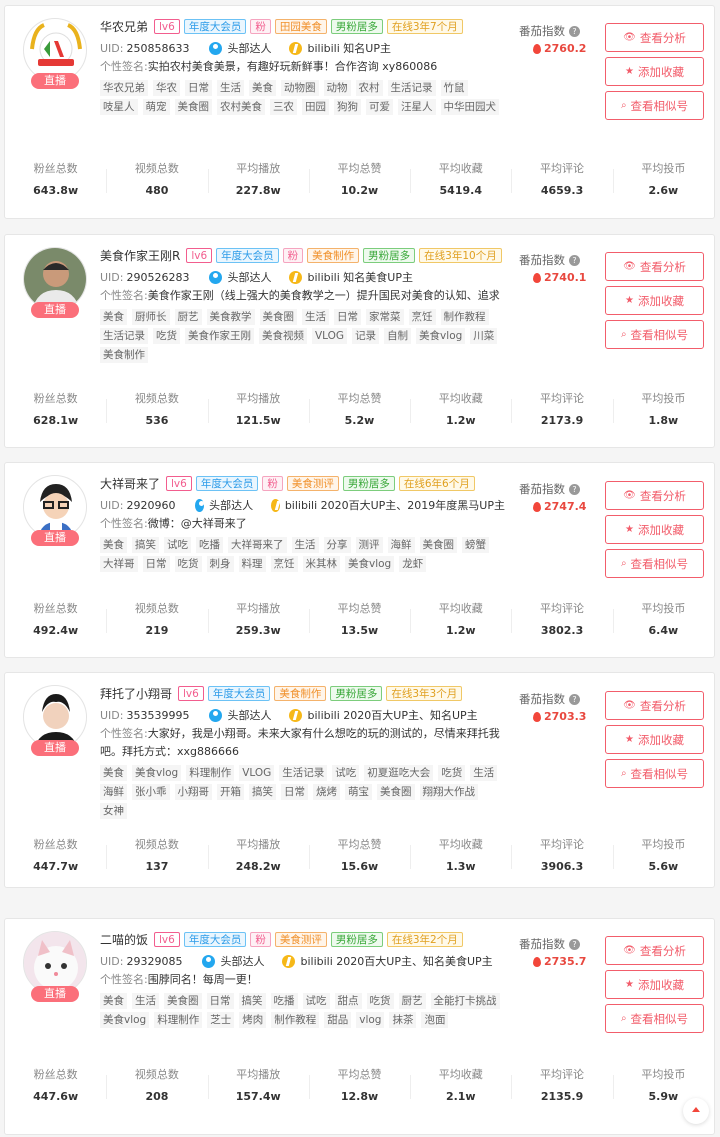 The width and height of the screenshot is (720, 1137). What do you see at coordinates (300, 88) in the screenshot?
I see `tag-item: 动物圈` at bounding box center [300, 88].